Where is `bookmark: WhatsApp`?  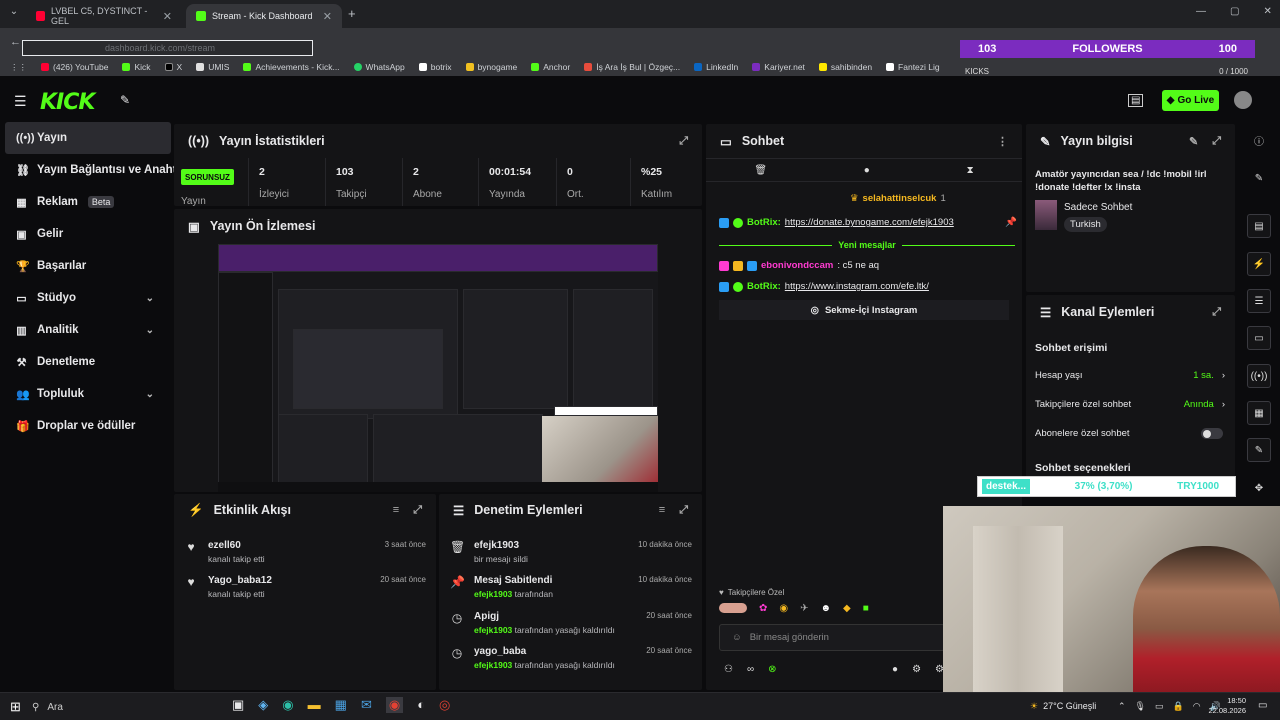 bookmark: WhatsApp is located at coordinates (379, 67).